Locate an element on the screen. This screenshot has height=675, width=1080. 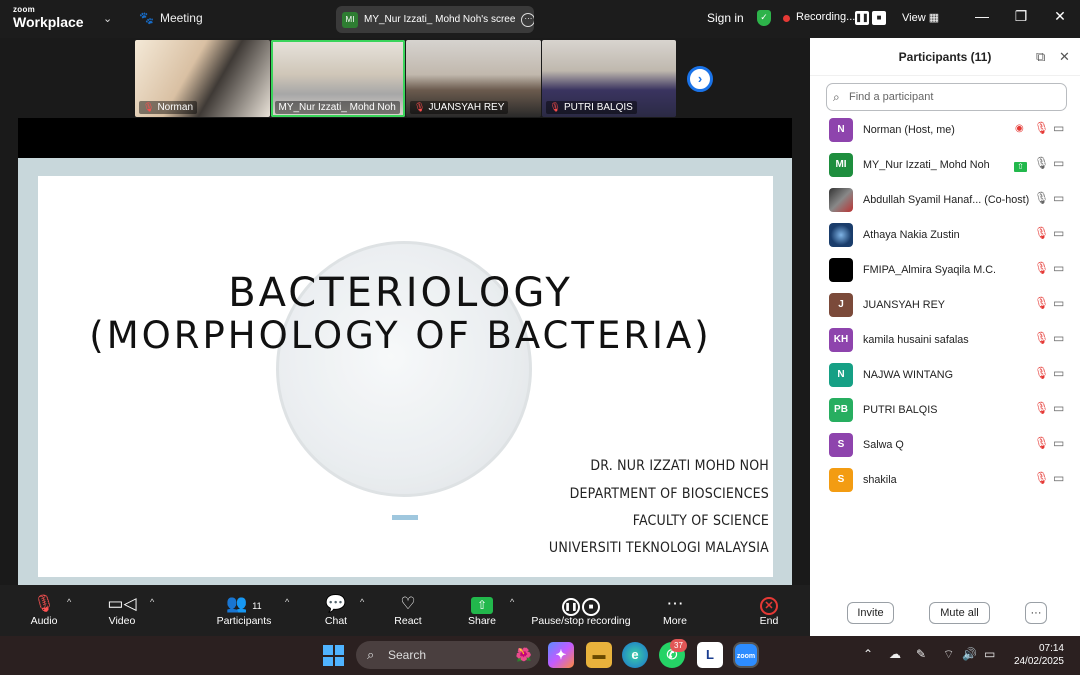
video-tile-norman: 🎙 Norman is located at coordinates (202, 78).